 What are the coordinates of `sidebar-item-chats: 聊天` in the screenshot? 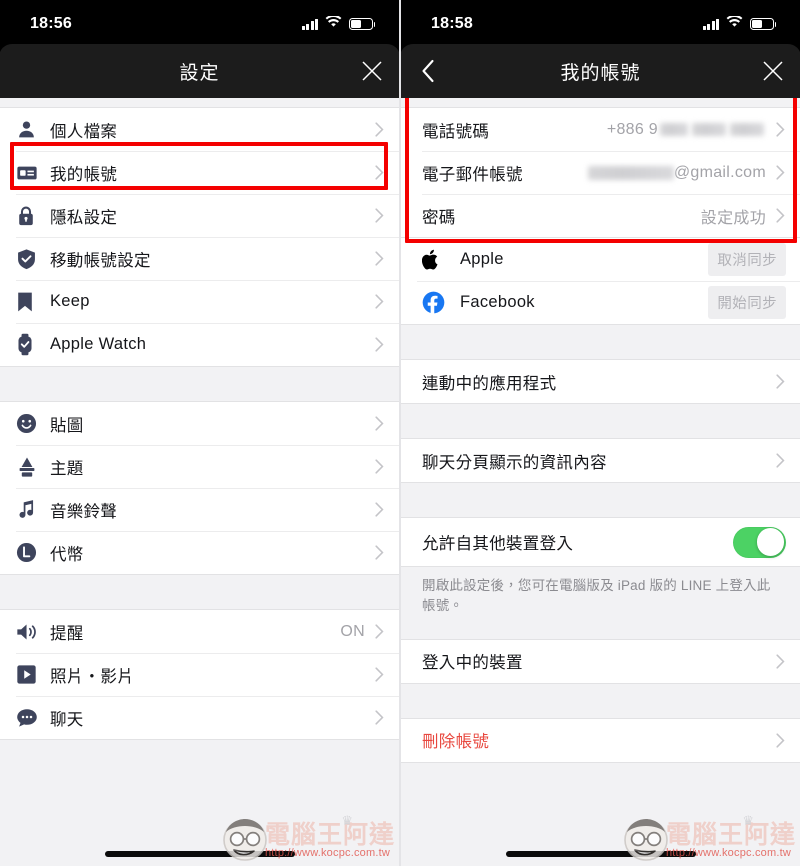 It's located at (199, 717).